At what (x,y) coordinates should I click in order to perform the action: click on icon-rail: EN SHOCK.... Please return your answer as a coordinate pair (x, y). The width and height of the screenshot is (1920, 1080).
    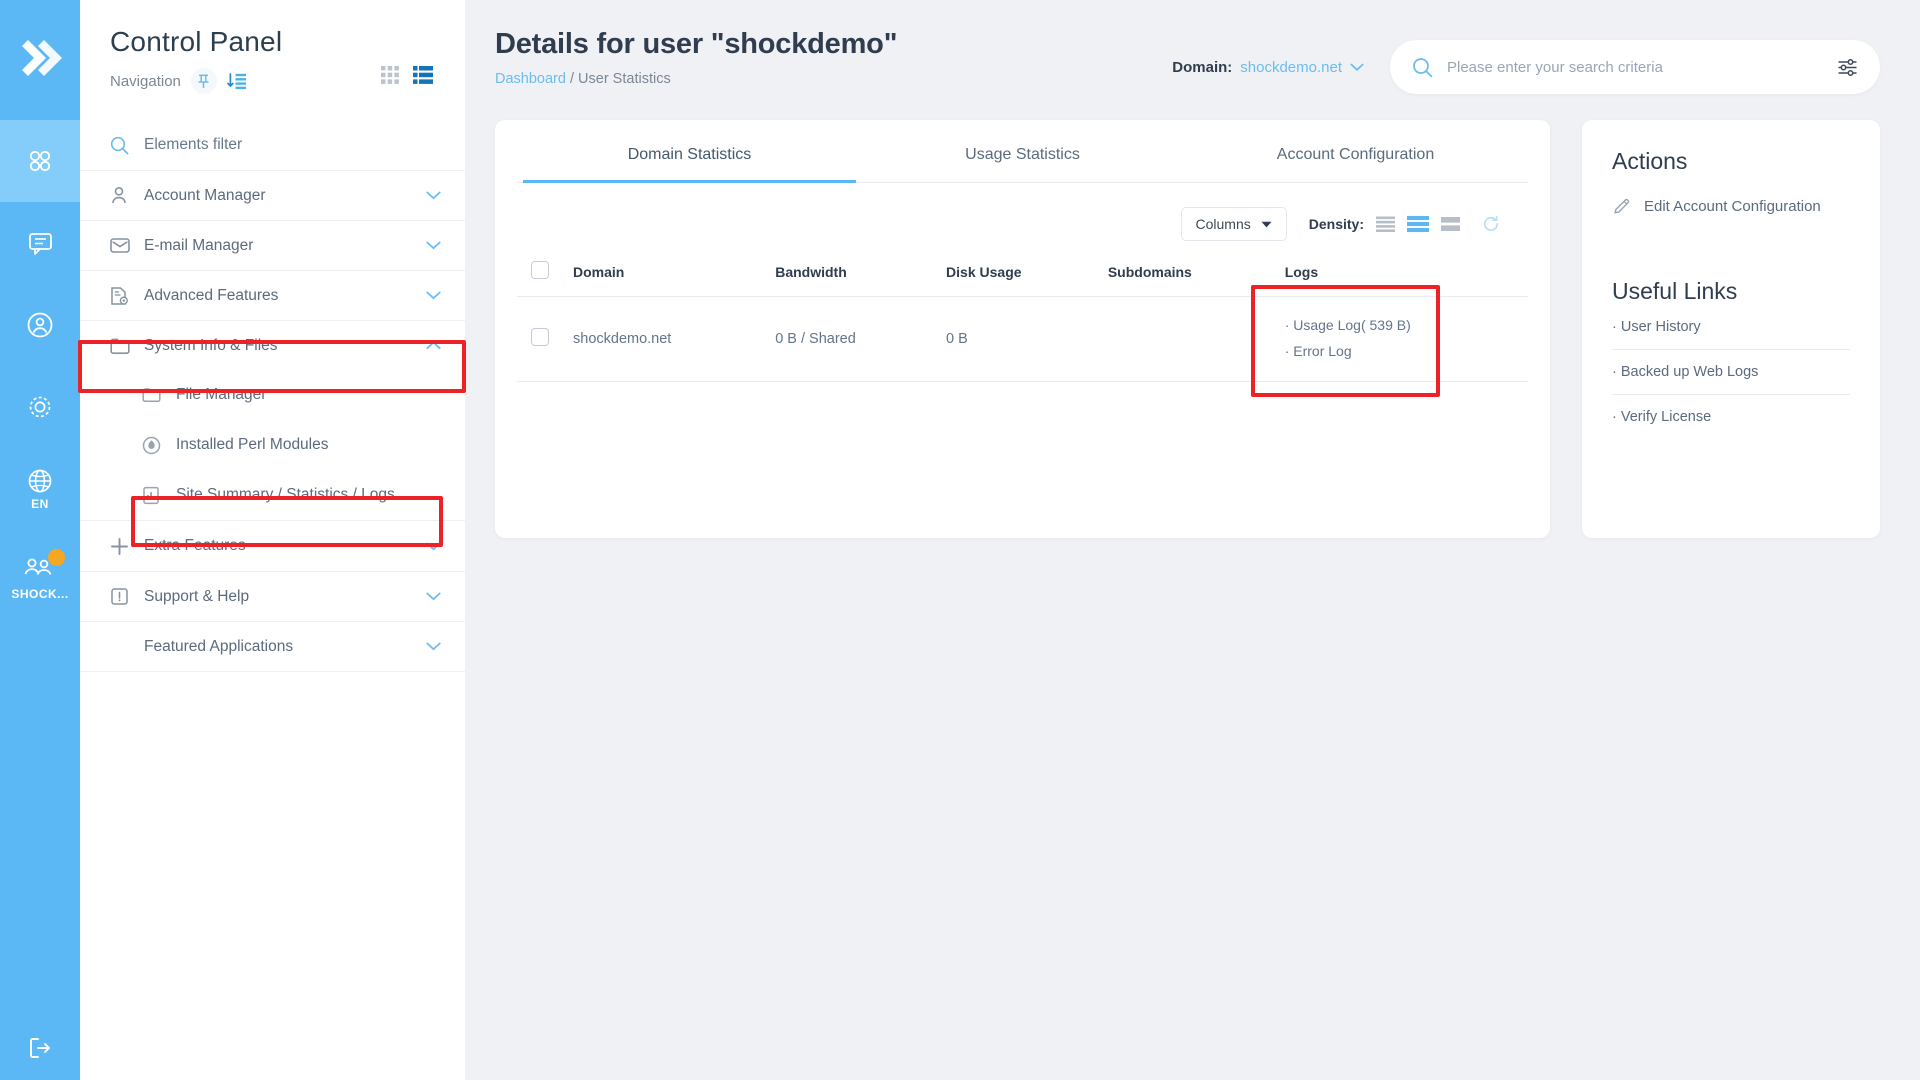
    Looking at the image, I should click on (40, 540).